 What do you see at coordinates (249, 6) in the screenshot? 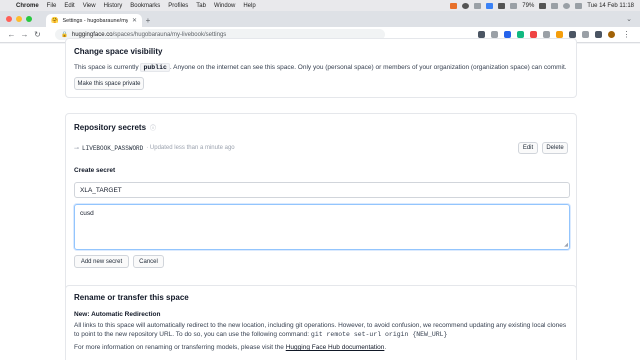
I see `menu-help: Help` at bounding box center [249, 6].